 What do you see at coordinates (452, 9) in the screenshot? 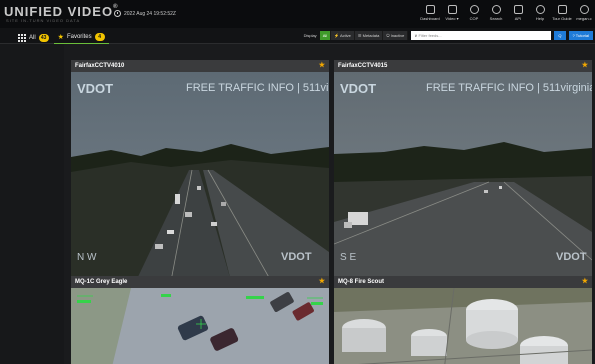
I see `video-icon` at bounding box center [452, 9].